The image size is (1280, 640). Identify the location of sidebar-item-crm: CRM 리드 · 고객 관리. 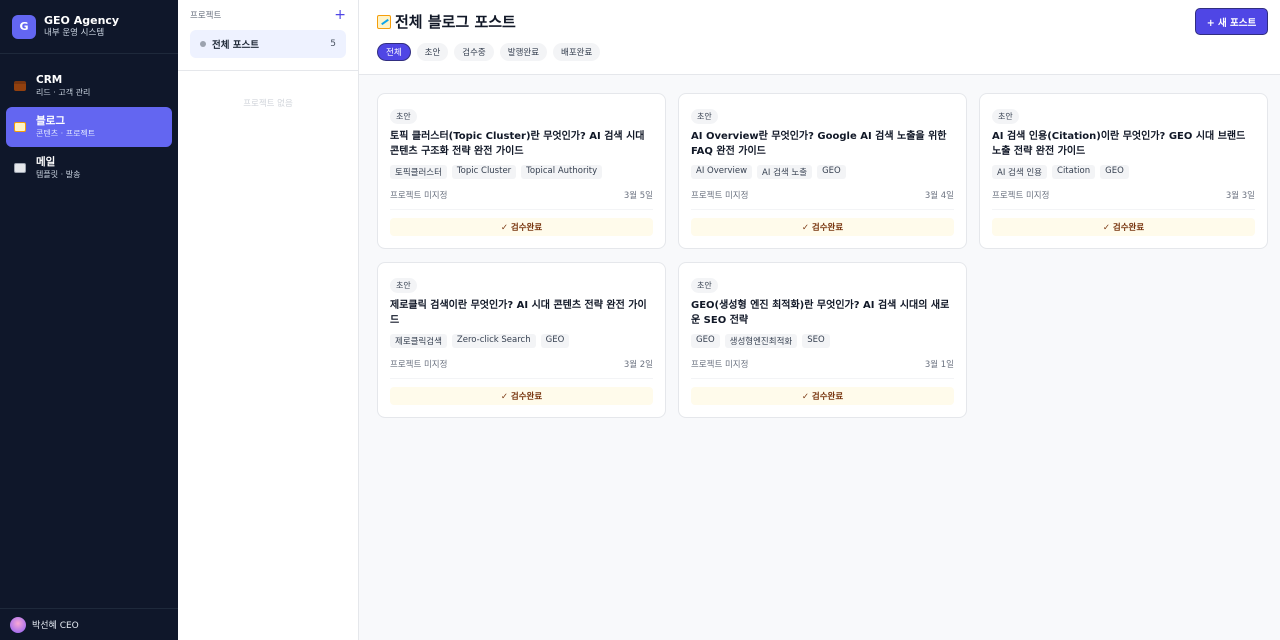
(89, 86).